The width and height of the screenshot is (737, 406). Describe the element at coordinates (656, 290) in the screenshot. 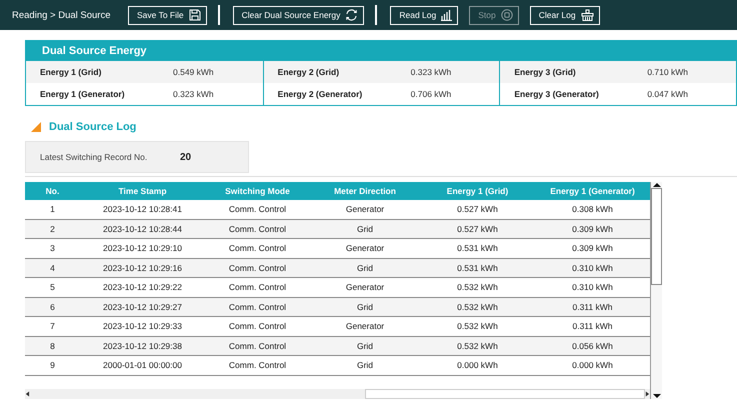

I see `vertical-scrollbar` at that location.